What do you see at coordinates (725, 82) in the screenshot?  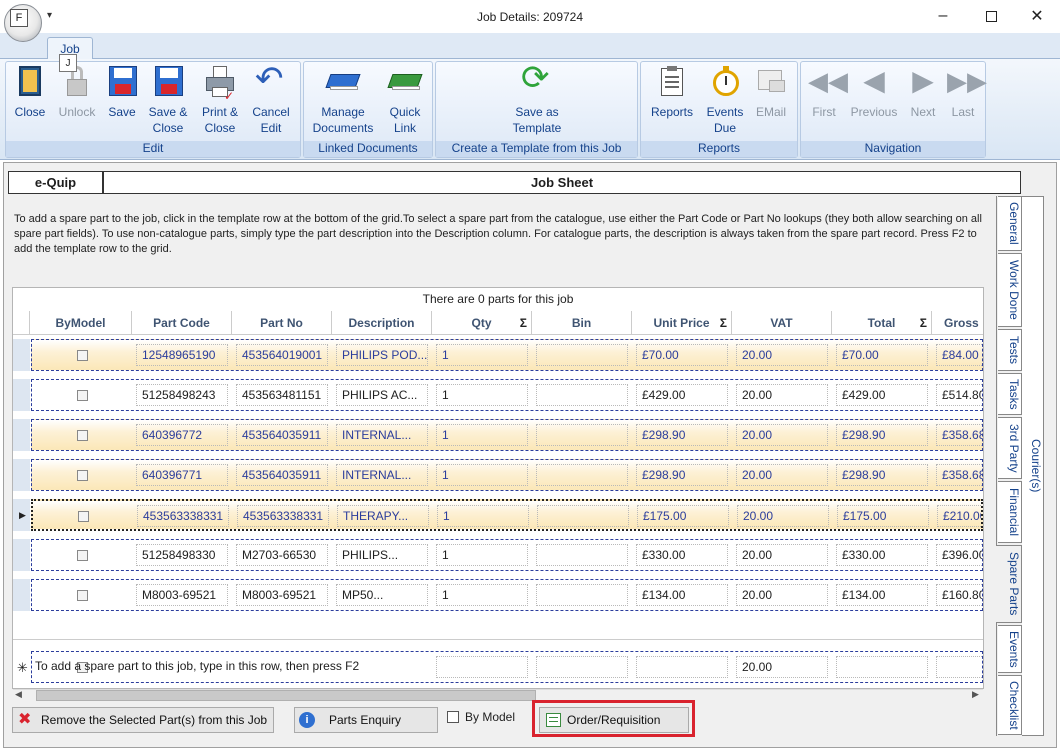 I see `stopwatch-icon` at bounding box center [725, 82].